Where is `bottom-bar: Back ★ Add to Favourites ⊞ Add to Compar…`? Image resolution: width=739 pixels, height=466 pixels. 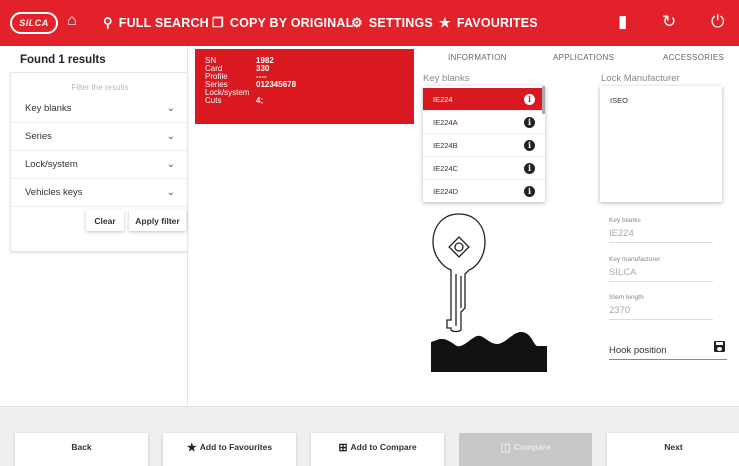 bottom-bar: Back ★ Add to Favourites ⊞ Add to Compar… is located at coordinates (369, 436).